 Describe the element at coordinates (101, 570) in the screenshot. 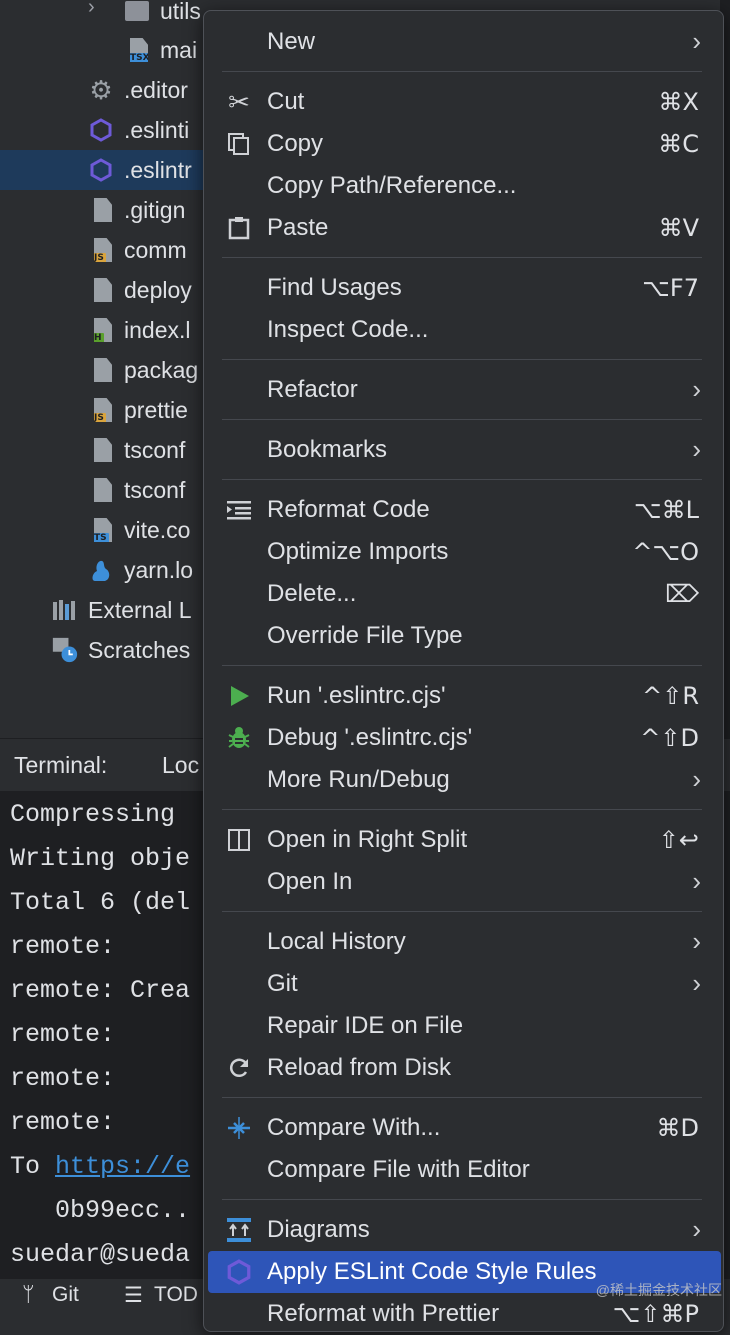

I see `yarn-icon` at that location.